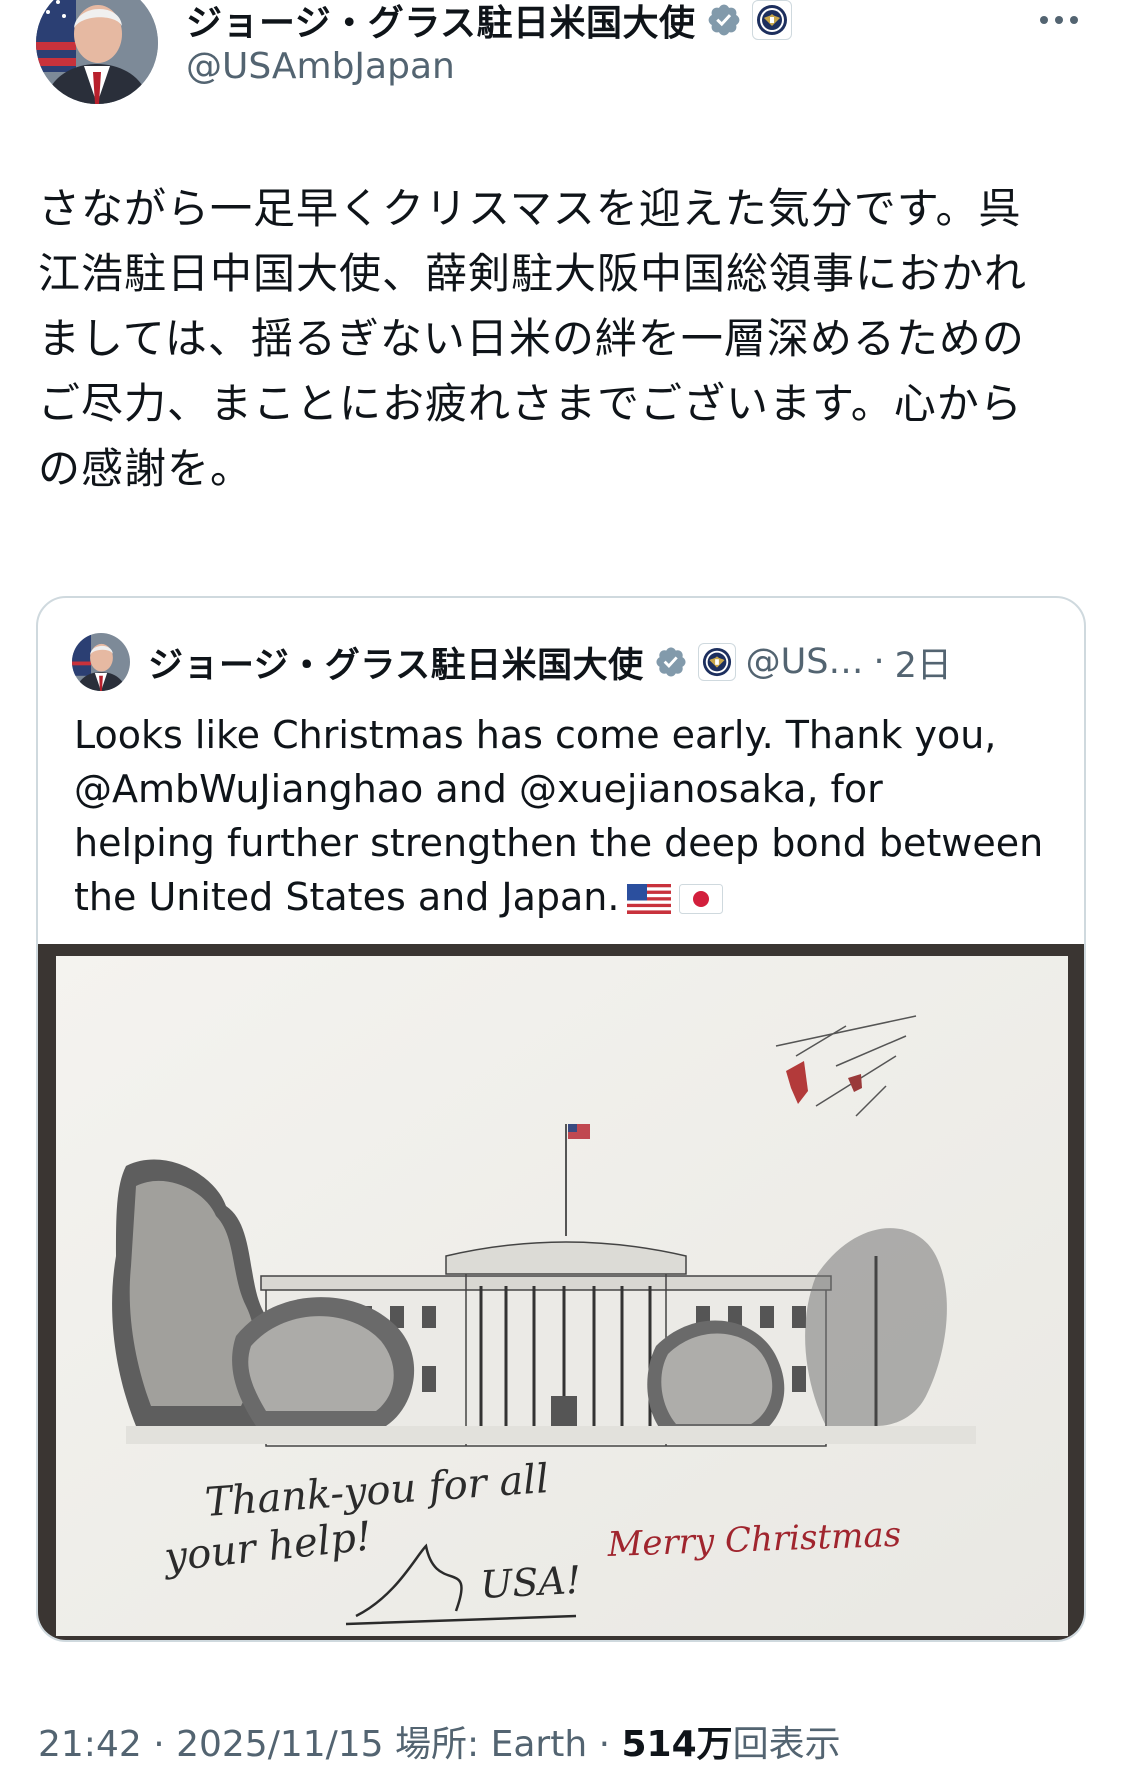  I want to click on tweet-text-line: 江浩駐日中国大使、薛剣駐大阪中国総領事におかれ, so click(533, 273).